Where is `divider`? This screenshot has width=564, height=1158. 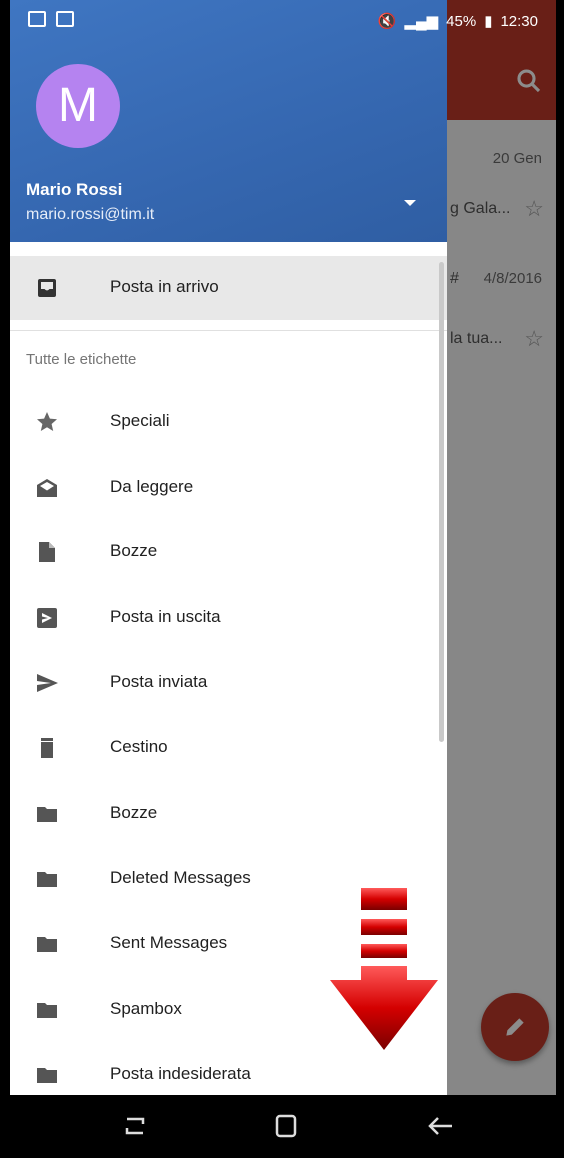 divider is located at coordinates (228, 330).